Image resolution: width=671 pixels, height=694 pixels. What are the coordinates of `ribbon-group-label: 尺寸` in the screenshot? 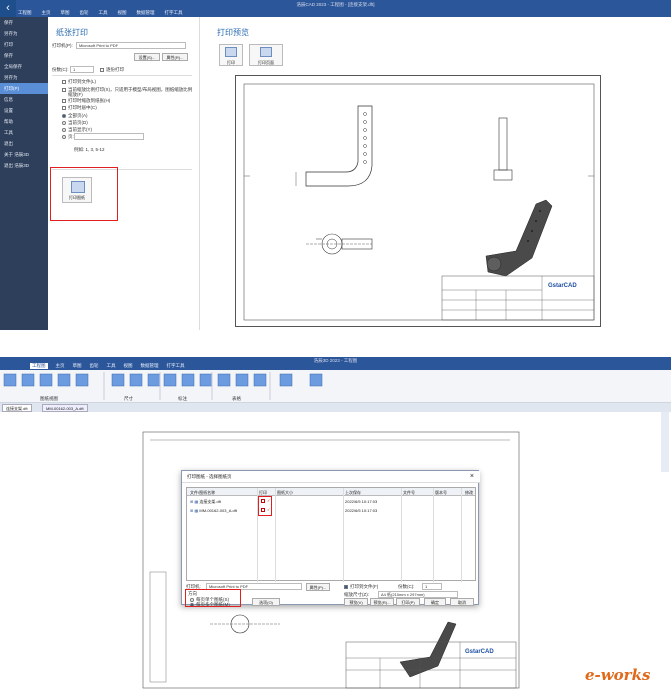 It's located at (128, 398).